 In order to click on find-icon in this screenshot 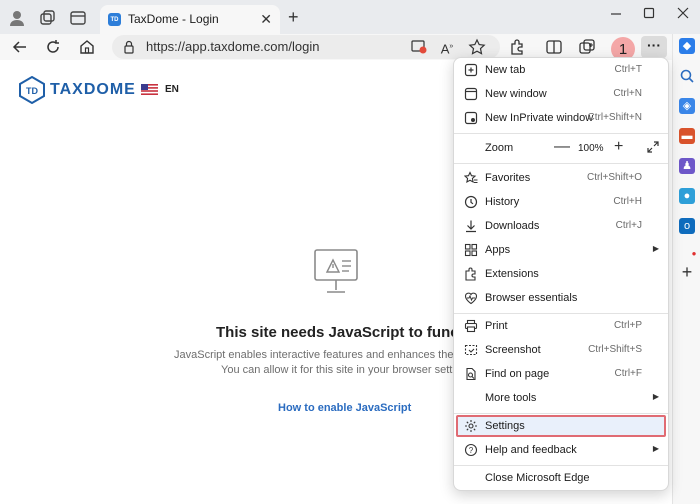, I will do `click(471, 374)`.